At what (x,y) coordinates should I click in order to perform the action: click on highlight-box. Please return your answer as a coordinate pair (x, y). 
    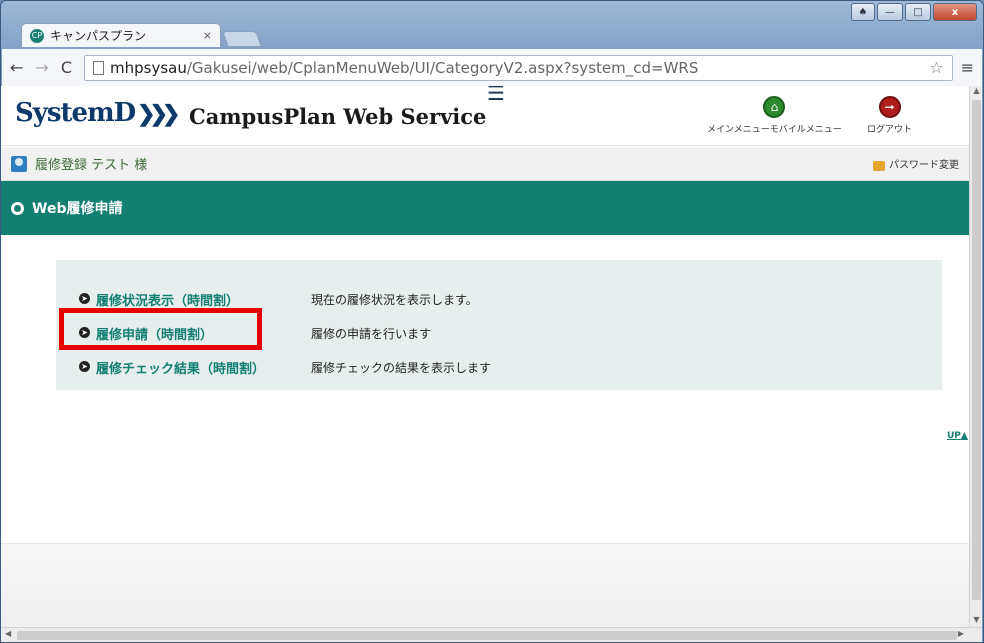
    Looking at the image, I should click on (160, 329).